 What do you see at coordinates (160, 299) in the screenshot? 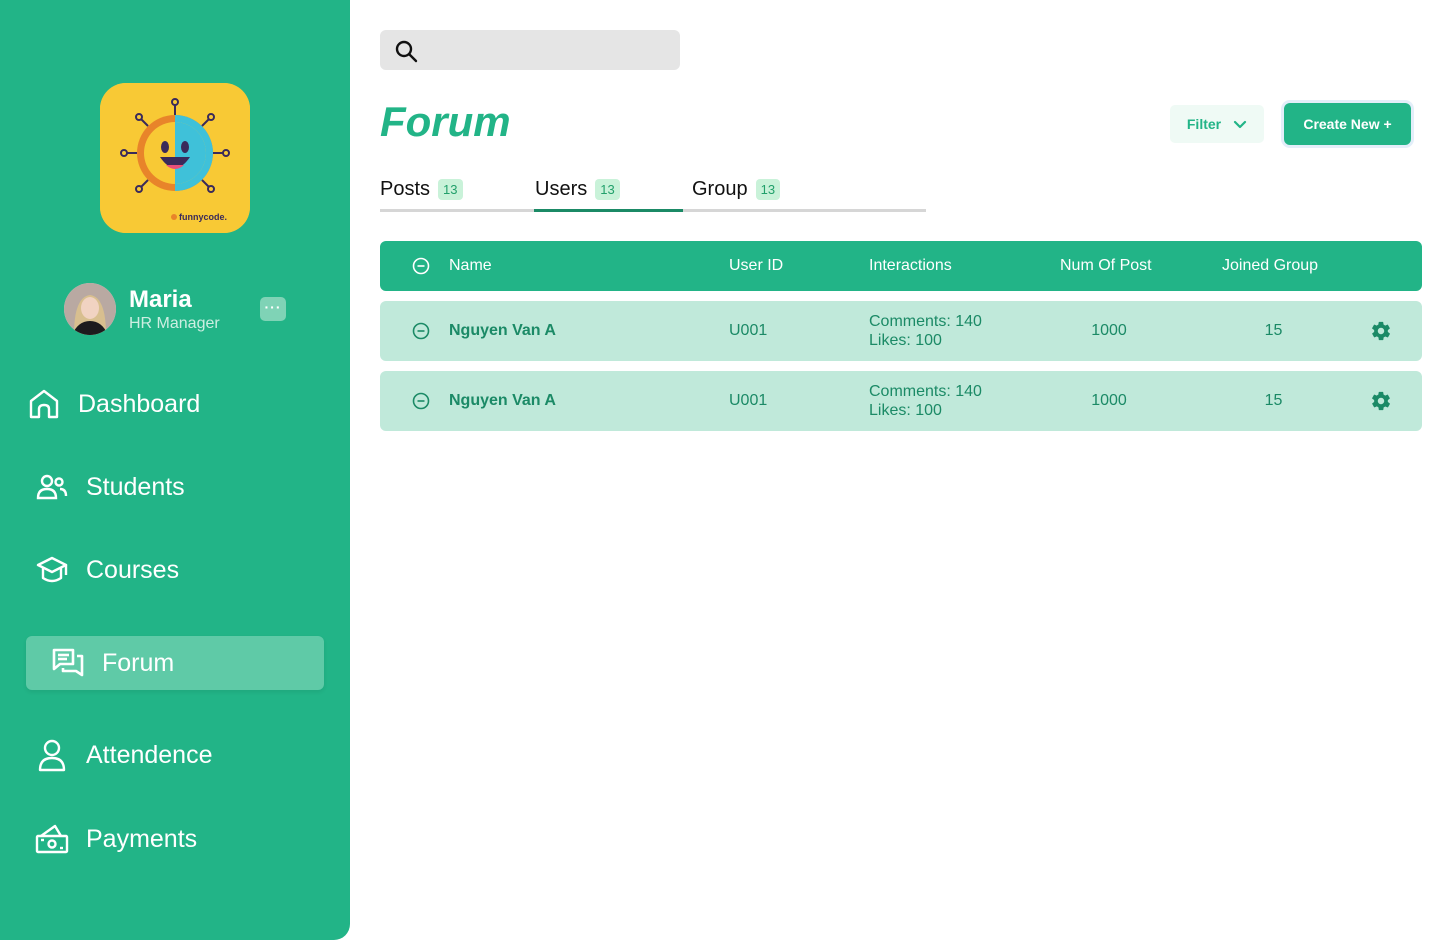
I see `user-name: Maria` at bounding box center [160, 299].